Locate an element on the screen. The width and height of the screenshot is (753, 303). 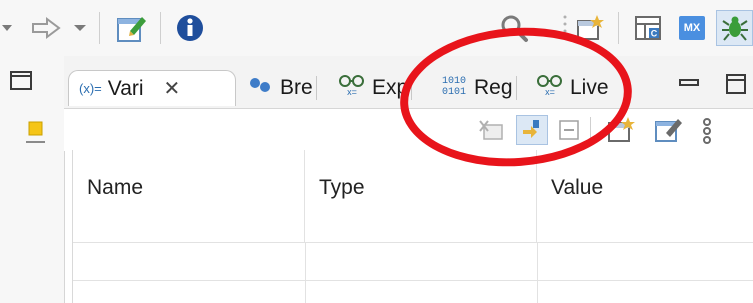
registers-icon: 1010 0101 is located at coordinates (454, 88).